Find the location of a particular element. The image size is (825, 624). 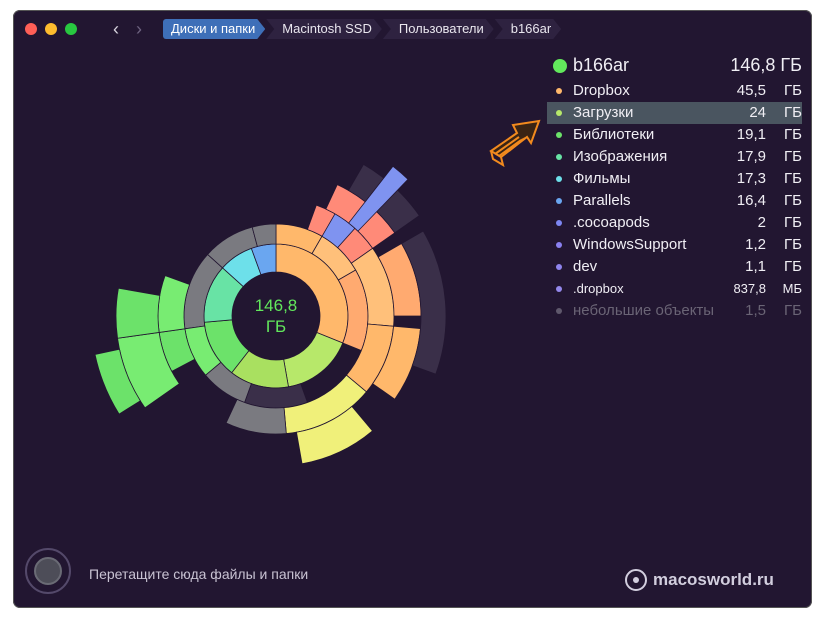

legend-item: Фильмы 17,3 ГБ is located at coordinates (674, 179).